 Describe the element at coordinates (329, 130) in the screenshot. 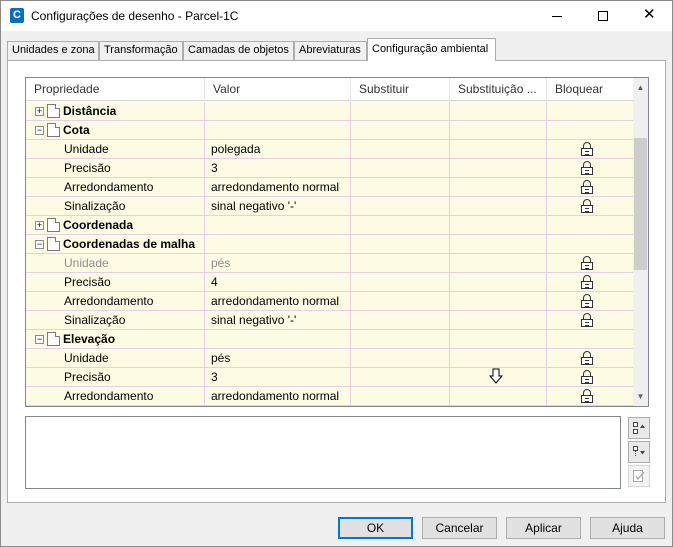

I see `category-row: − Cota` at that location.